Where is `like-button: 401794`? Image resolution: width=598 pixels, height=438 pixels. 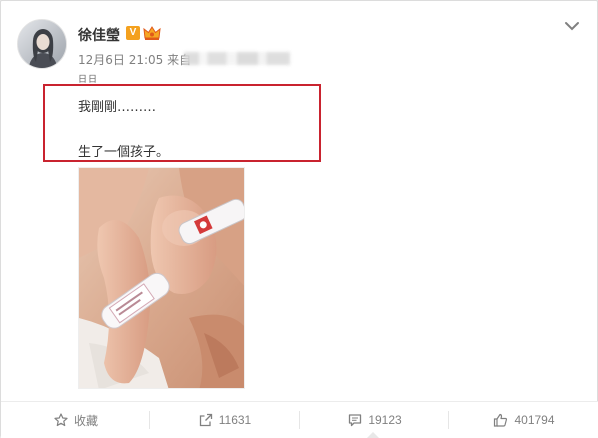 like-button: 401794 is located at coordinates (523, 420).